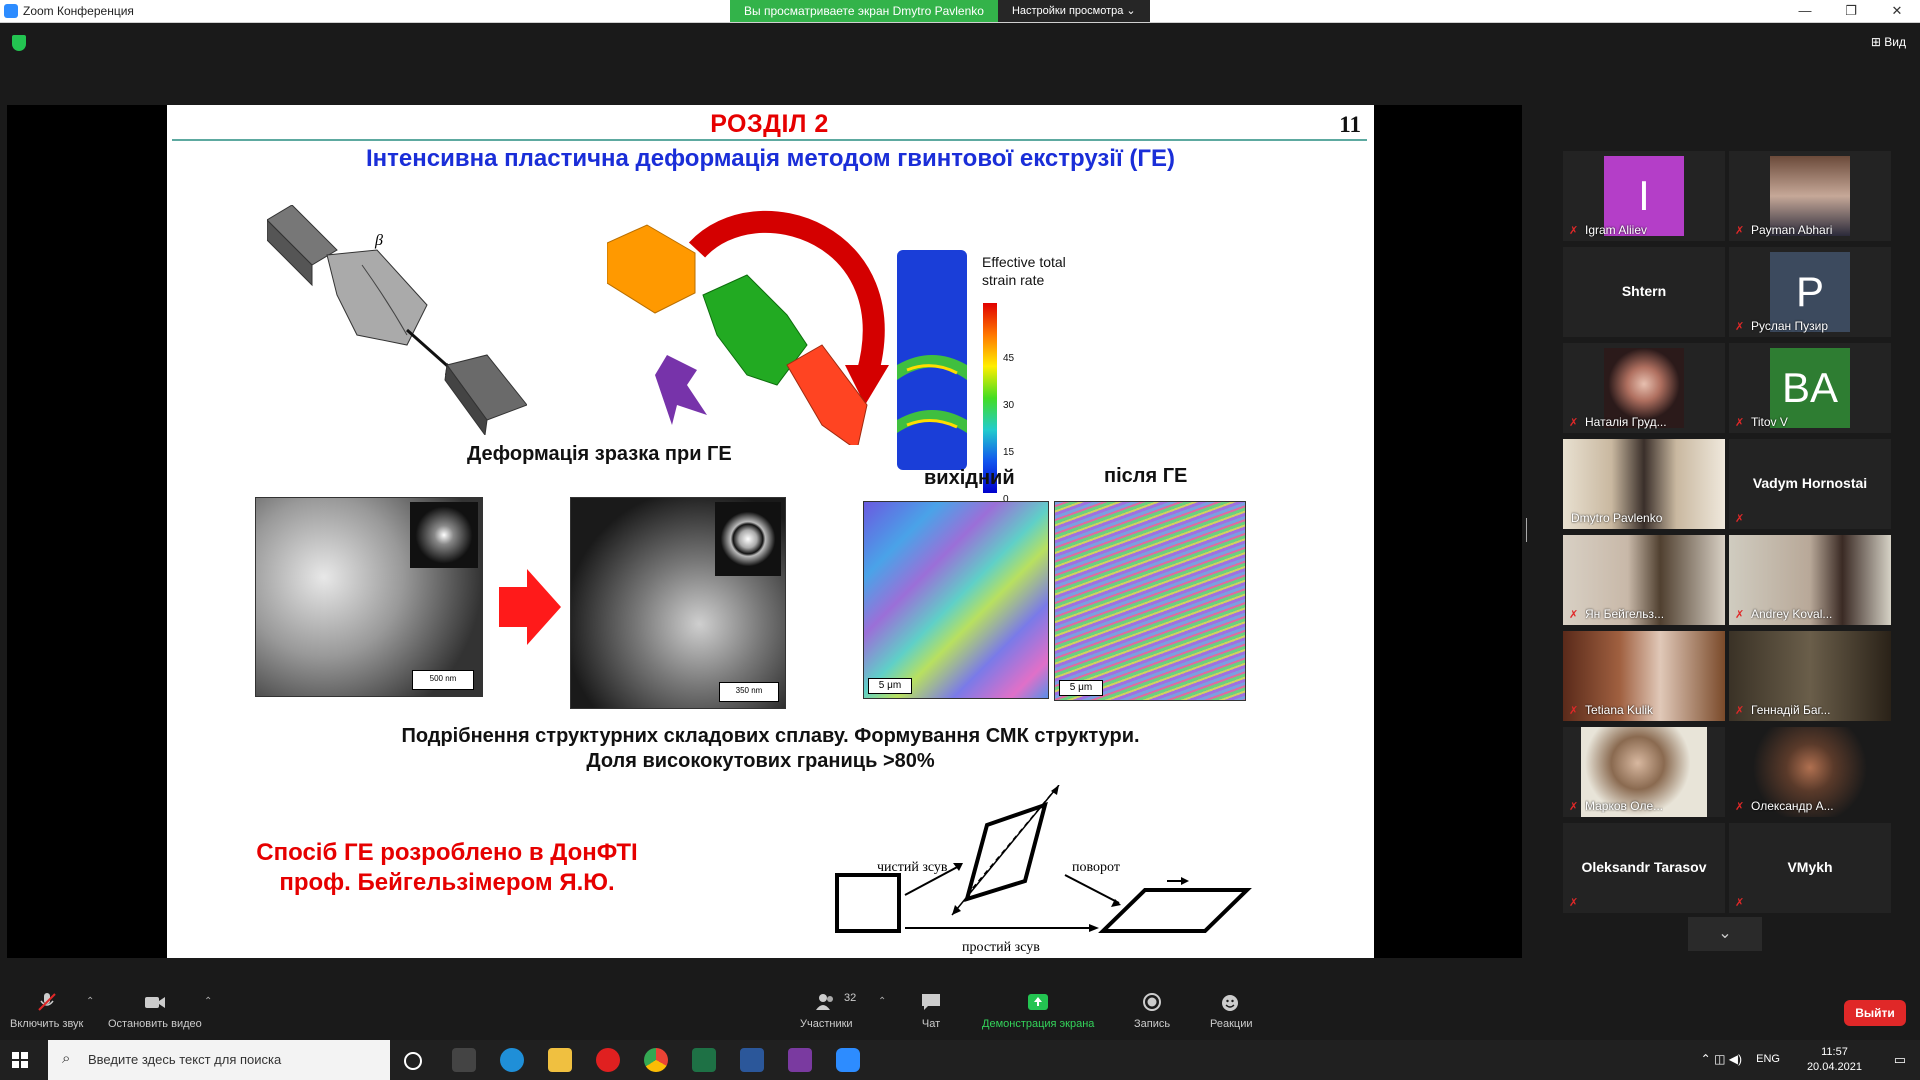 This screenshot has width=1920, height=1080. I want to click on participant-tile: ✗ Payman Abhari, so click(1810, 196).